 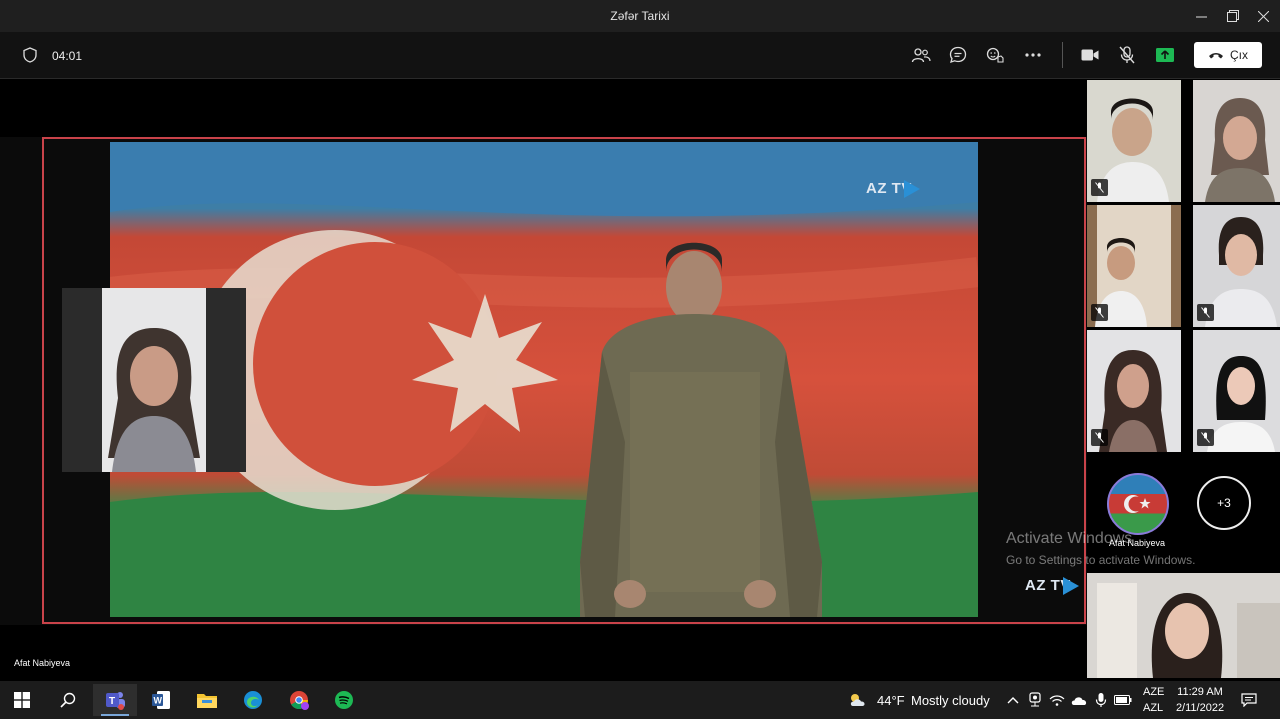 I want to click on svg-text: W, so click(x=158, y=701).